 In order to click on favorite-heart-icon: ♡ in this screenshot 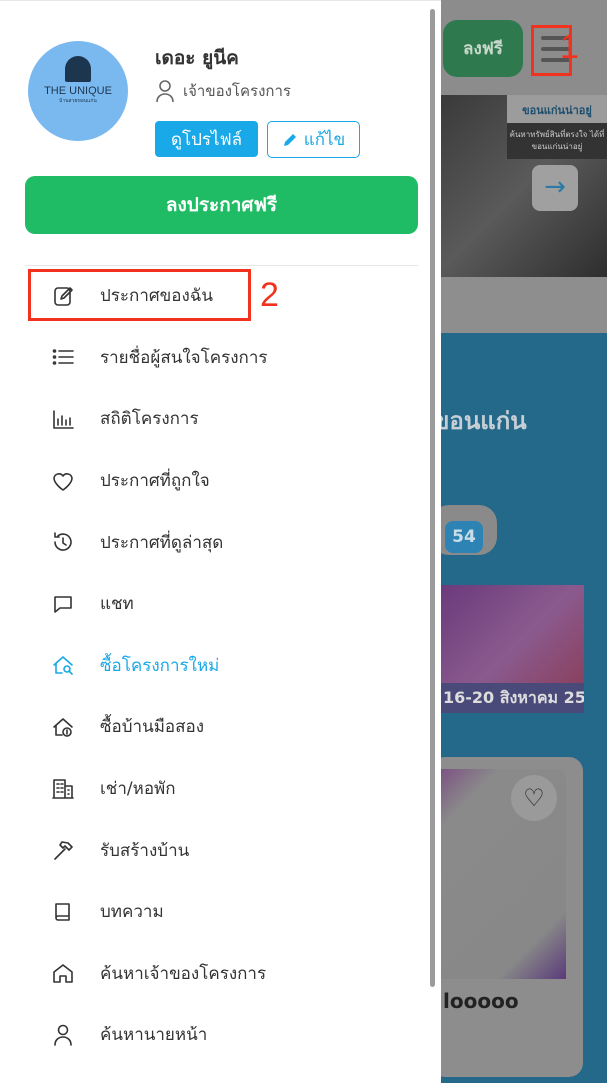, I will do `click(534, 798)`.